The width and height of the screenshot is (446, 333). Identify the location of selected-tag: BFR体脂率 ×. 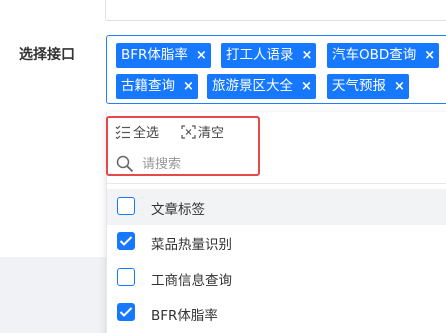
(163, 55).